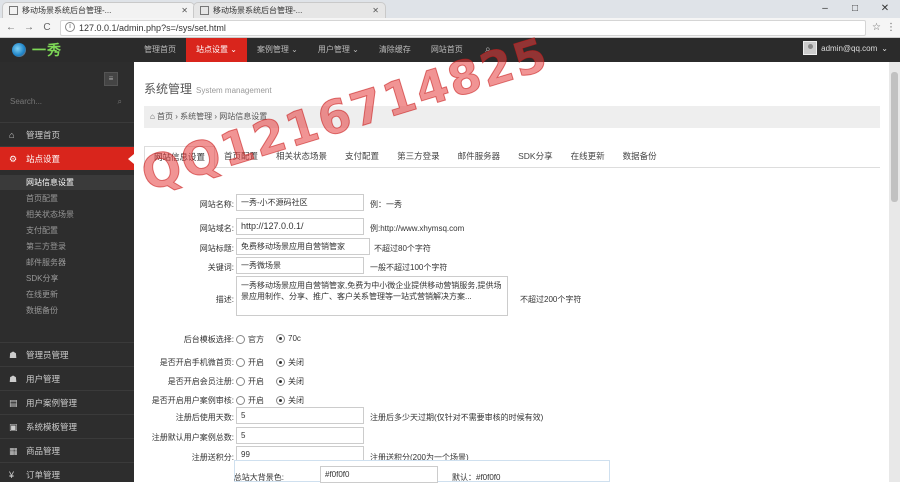  Describe the element at coordinates (296, 400) in the screenshot. I see `radio-label: 关闭` at that location.